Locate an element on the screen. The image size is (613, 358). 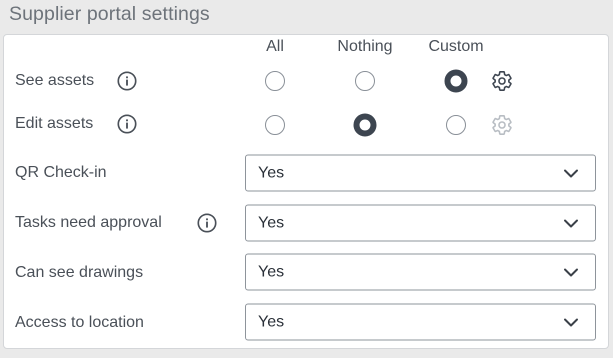
see-assets-radio-custom is located at coordinates (456, 81).